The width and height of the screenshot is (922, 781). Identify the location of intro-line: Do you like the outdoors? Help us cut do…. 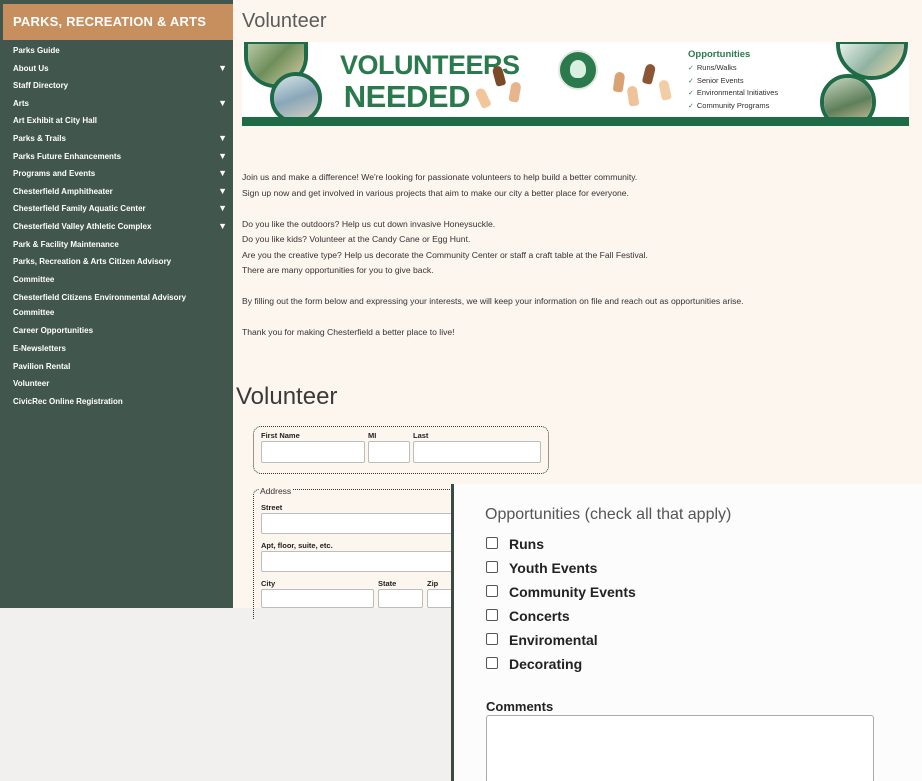
(369, 223).